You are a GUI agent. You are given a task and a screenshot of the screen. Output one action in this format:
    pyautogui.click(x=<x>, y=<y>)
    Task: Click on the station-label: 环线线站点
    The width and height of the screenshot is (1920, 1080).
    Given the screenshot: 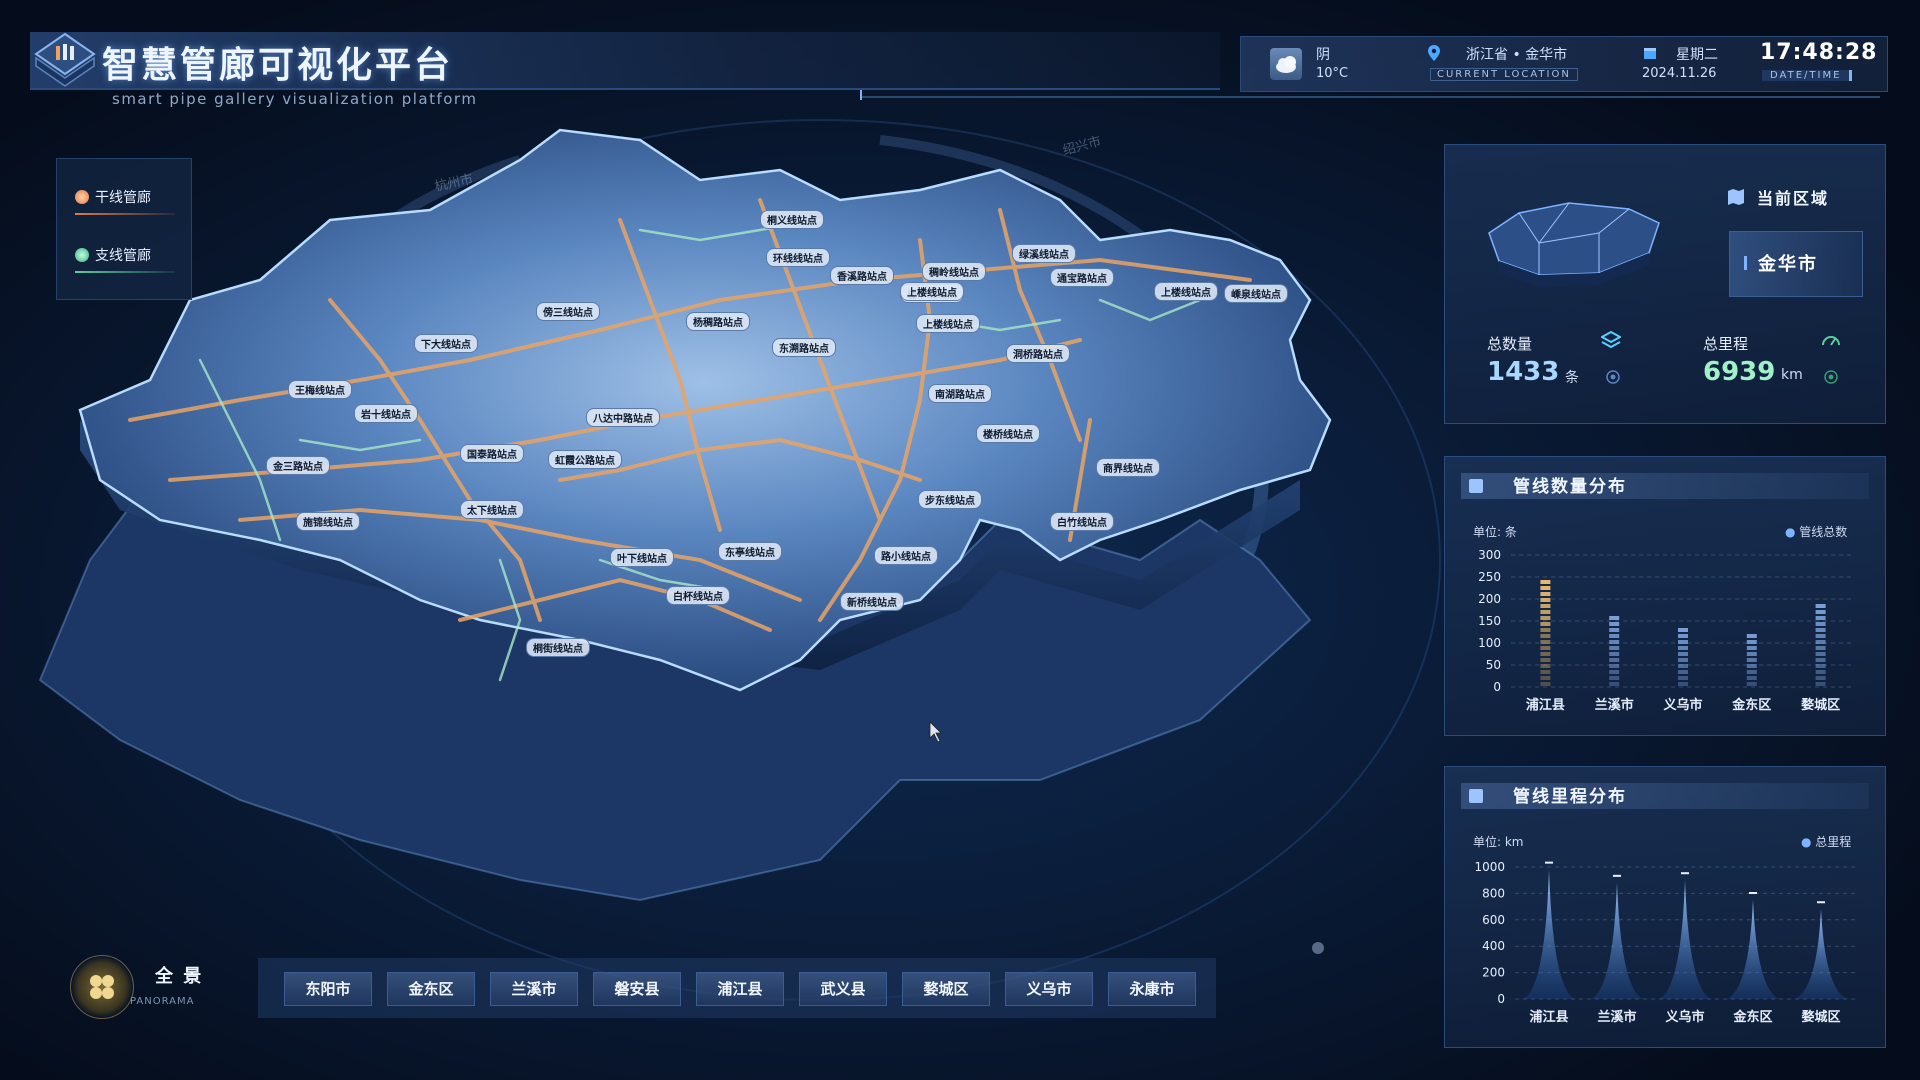 What is the action you would take?
    pyautogui.click(x=798, y=257)
    